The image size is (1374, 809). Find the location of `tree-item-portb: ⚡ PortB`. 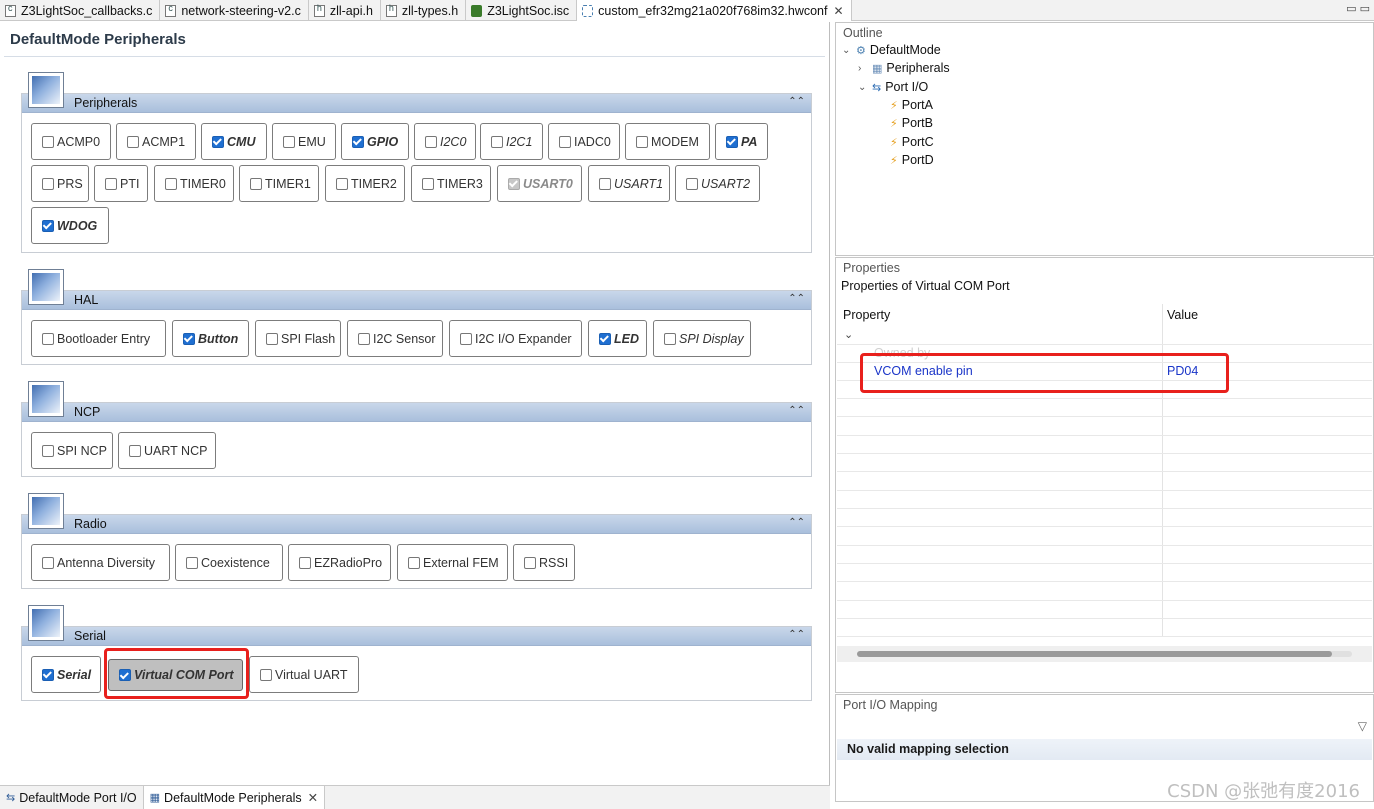

tree-item-portb: ⚡ PortB is located at coordinates (911, 123).